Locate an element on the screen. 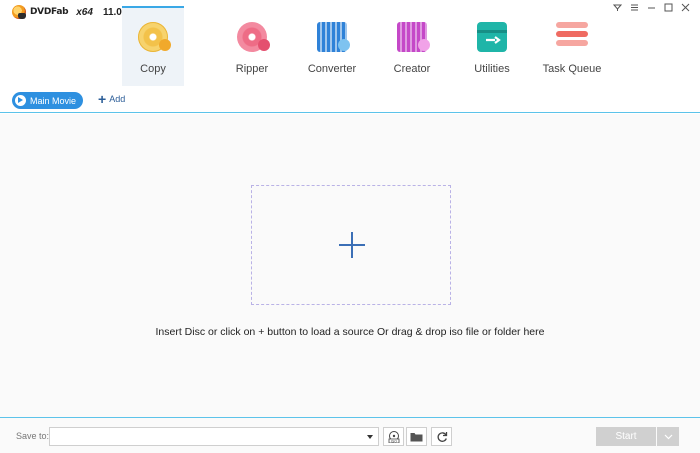 The height and width of the screenshot is (453, 700). main-movie-button: Main Movie is located at coordinates (48, 100).